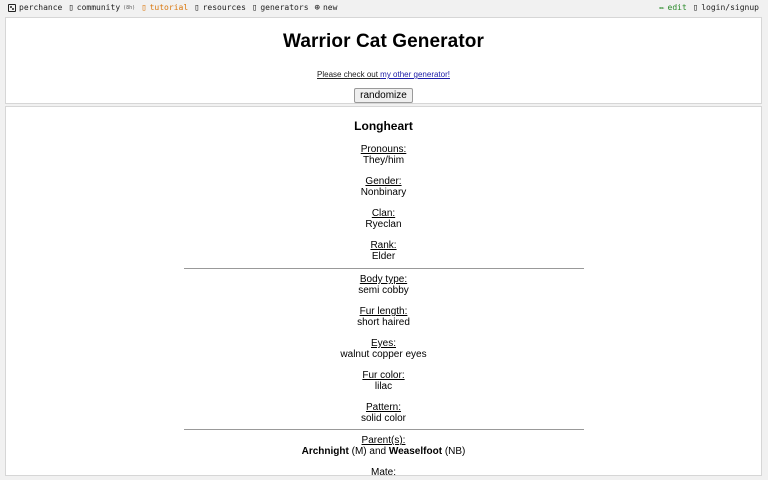 This screenshot has height=480, width=768. I want to click on cat-name: Longheart, so click(383, 126).